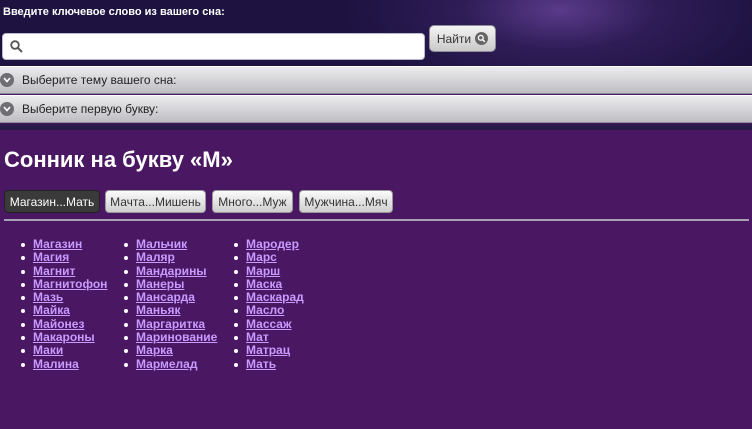 This screenshot has width=752, height=429. I want to click on list-item: Маргаритка, so click(170, 324).